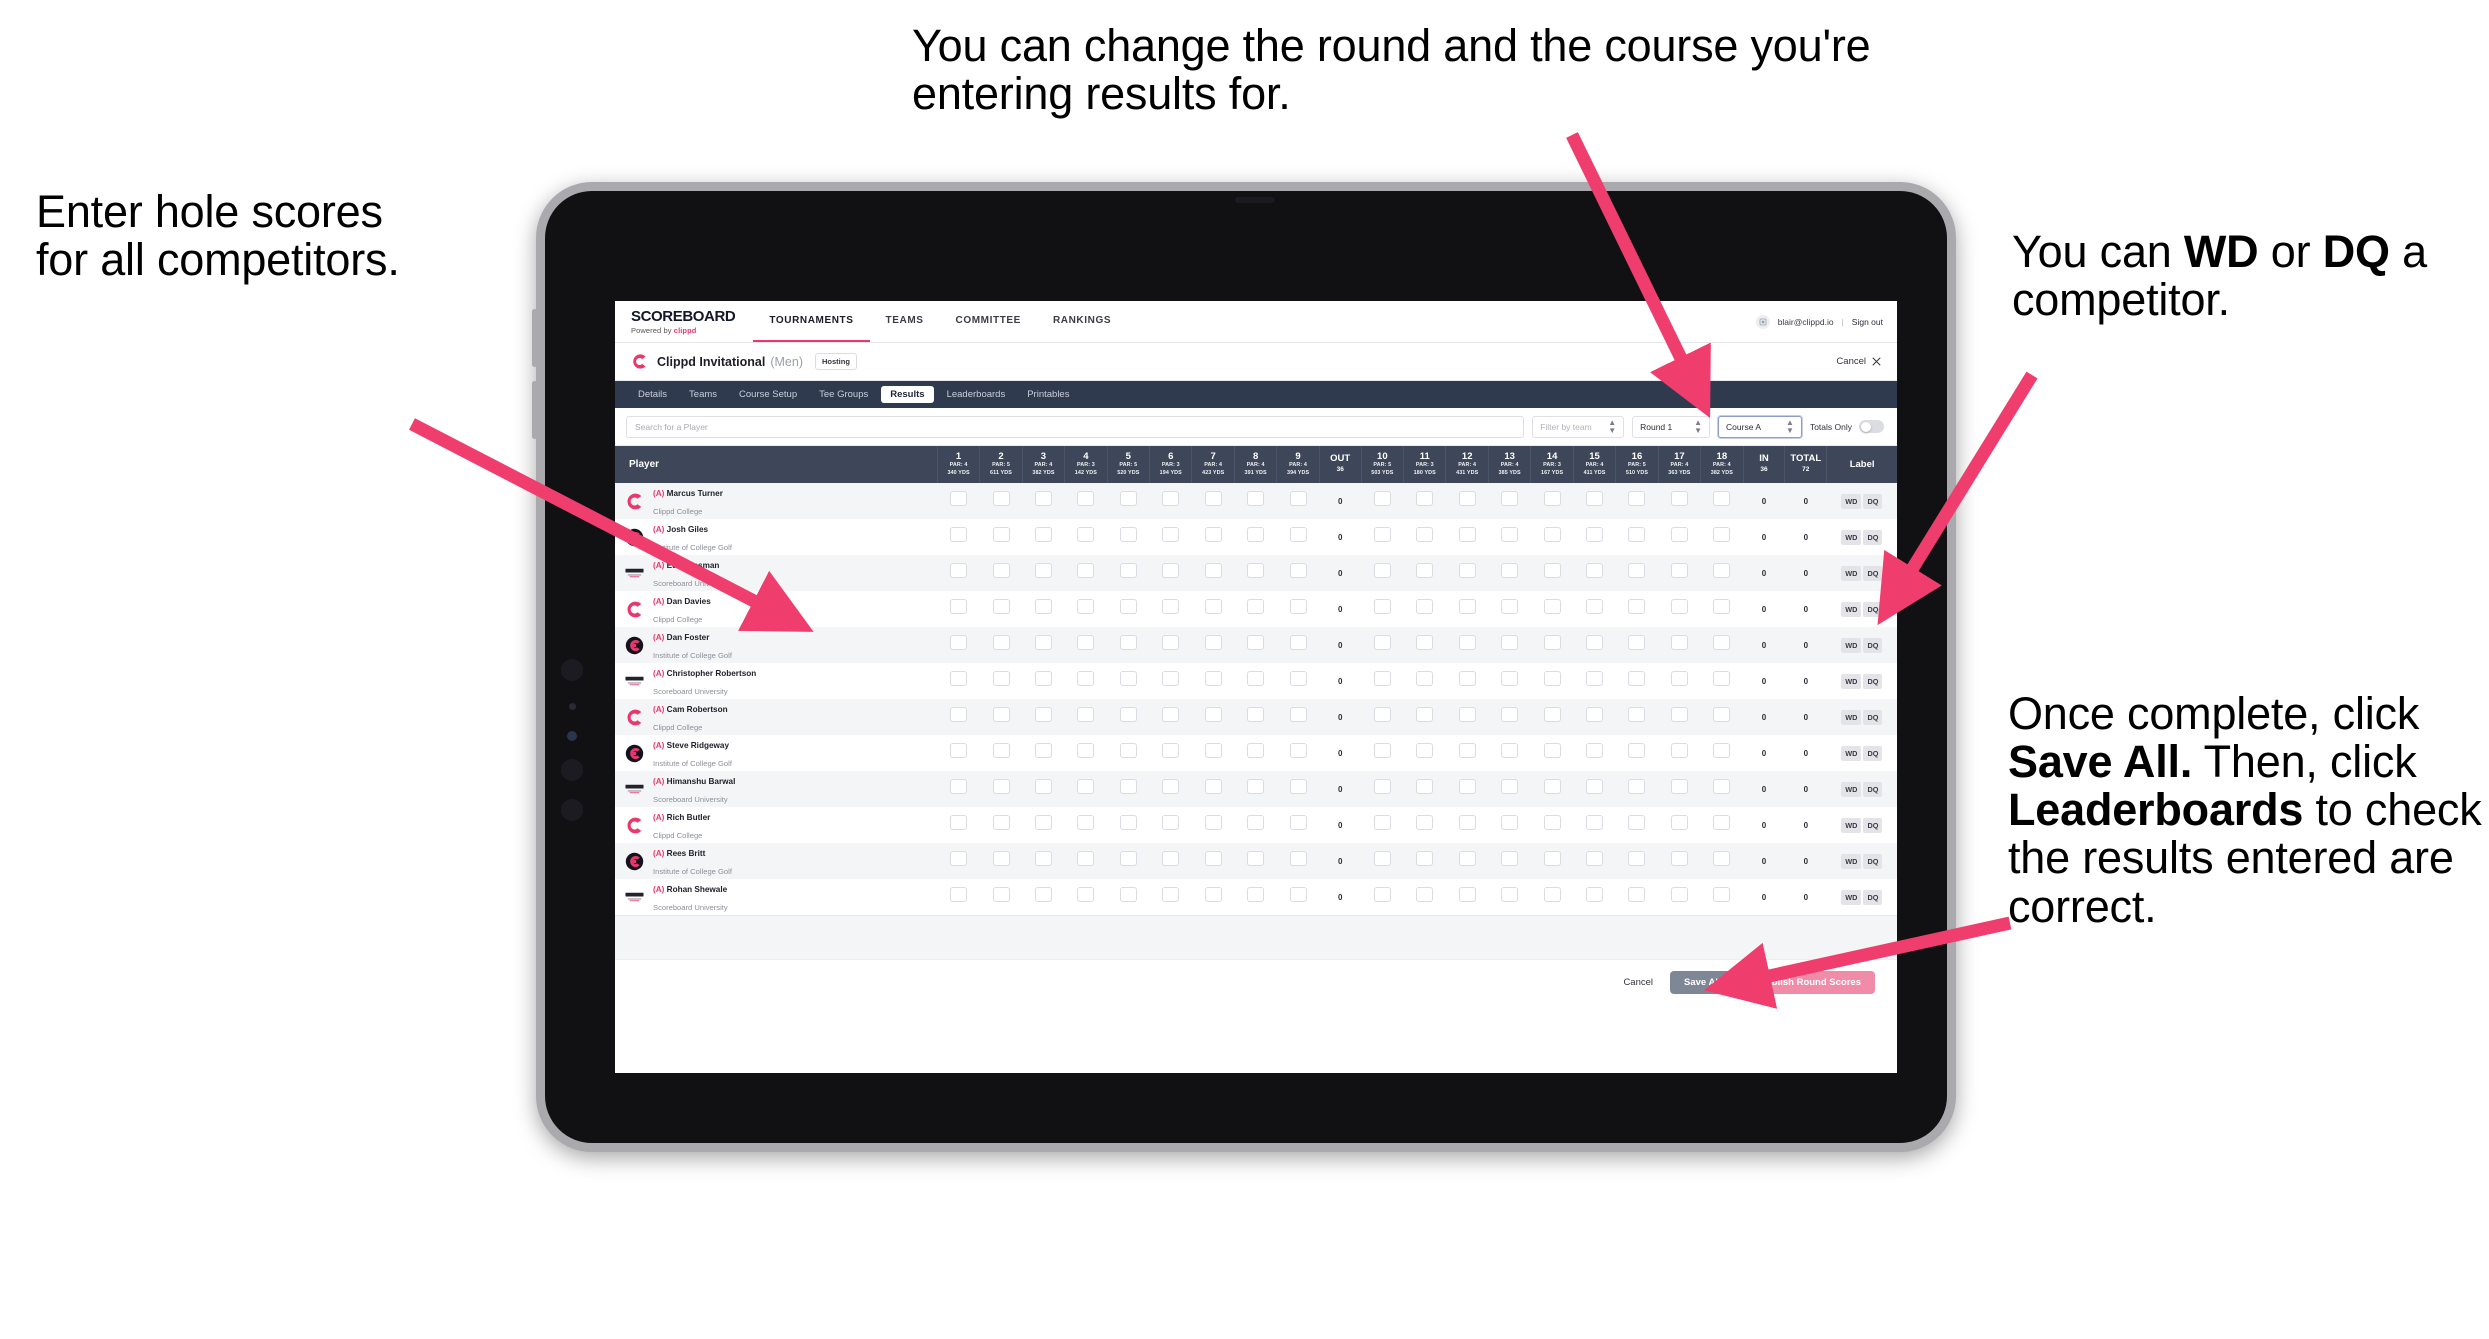 This screenshot has height=1339, width=2489. Describe the element at coordinates (1638, 982) in the screenshot. I see `cancel-button: Cancel` at that location.